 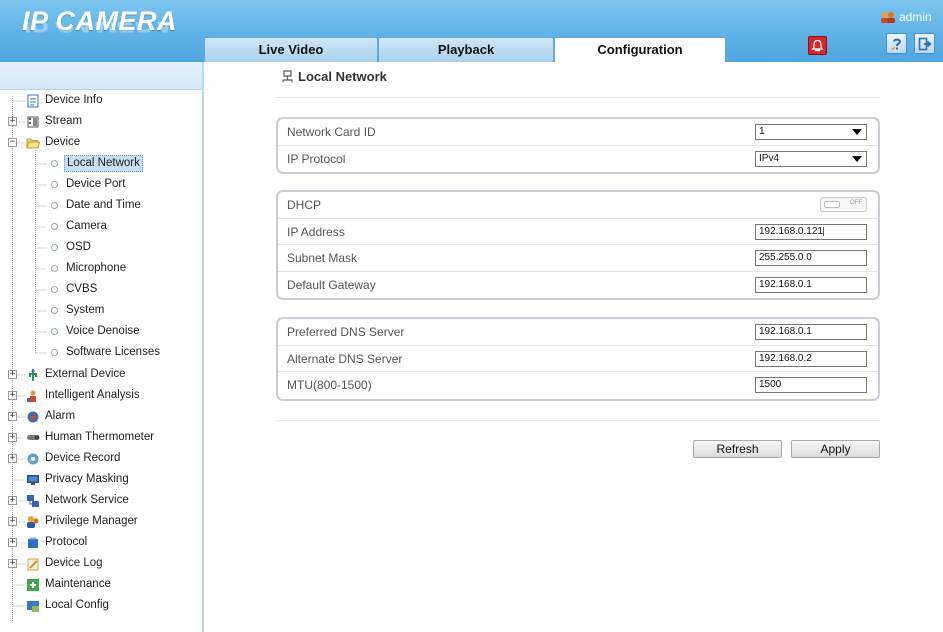 I want to click on sidebar-item-privacy-masking: Privacy Masking, so click(x=78, y=479).